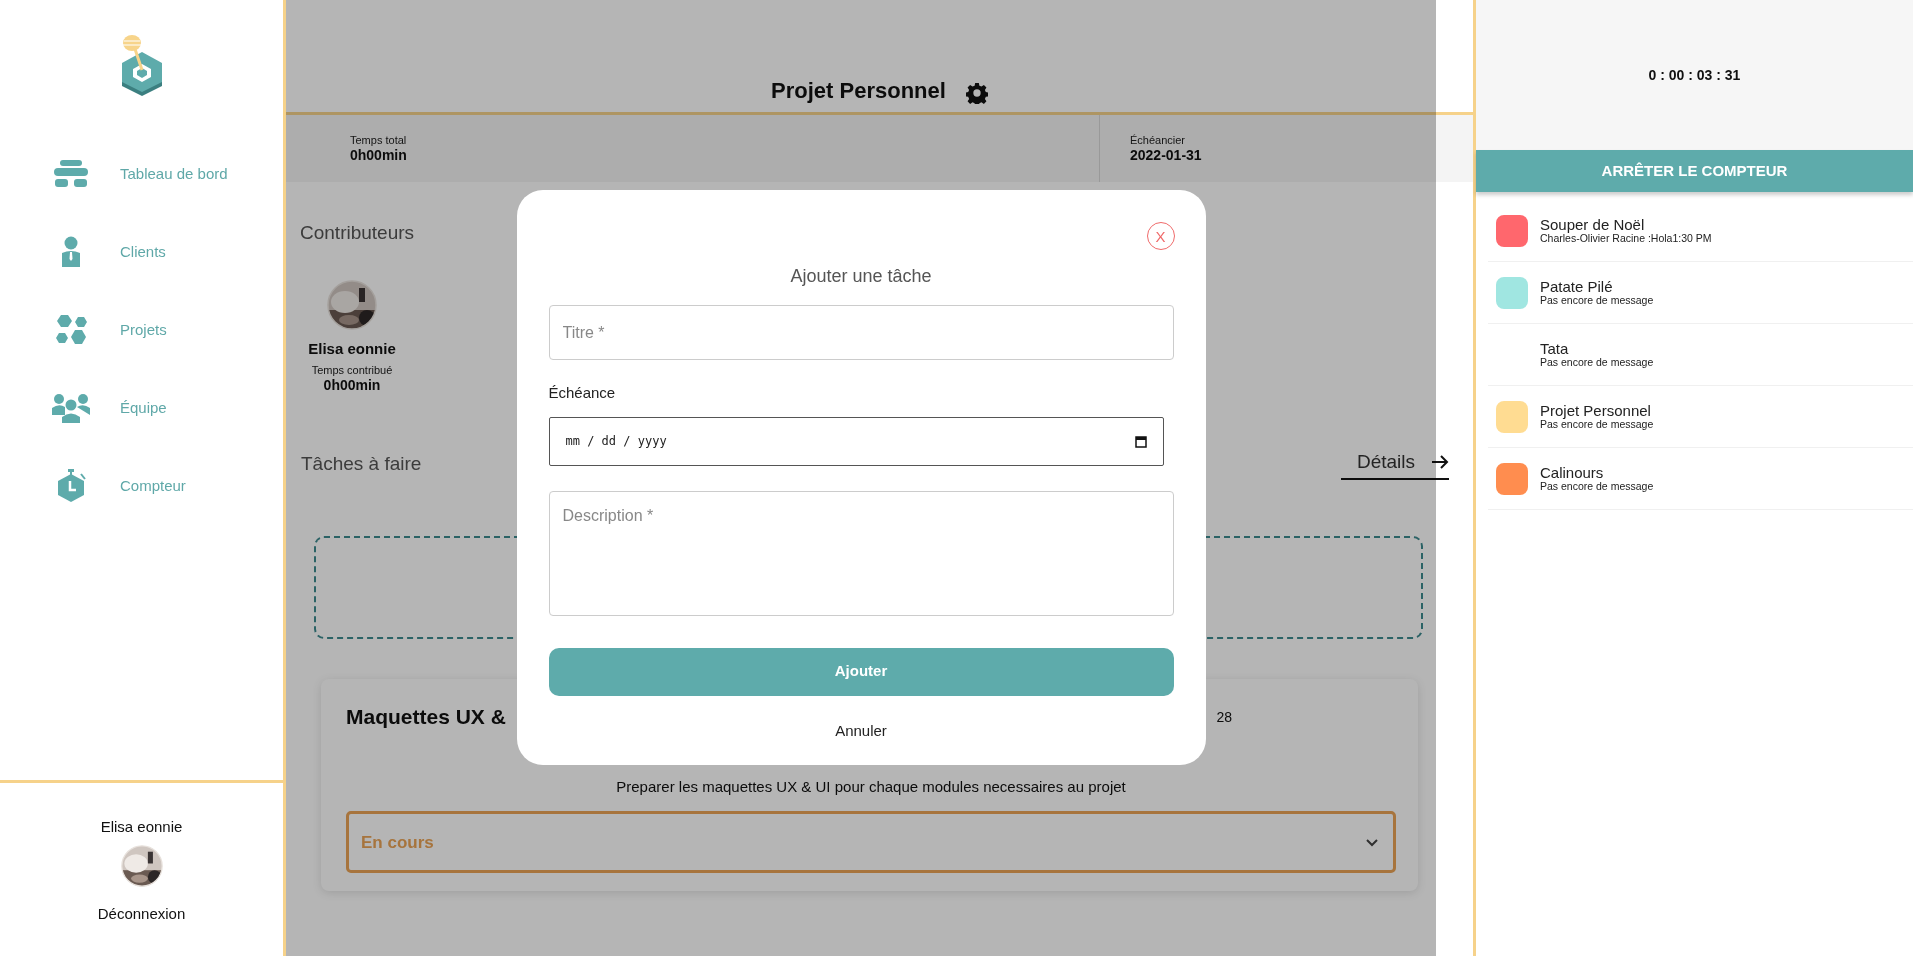  I want to click on stopwatch-icon, so click(71, 486).